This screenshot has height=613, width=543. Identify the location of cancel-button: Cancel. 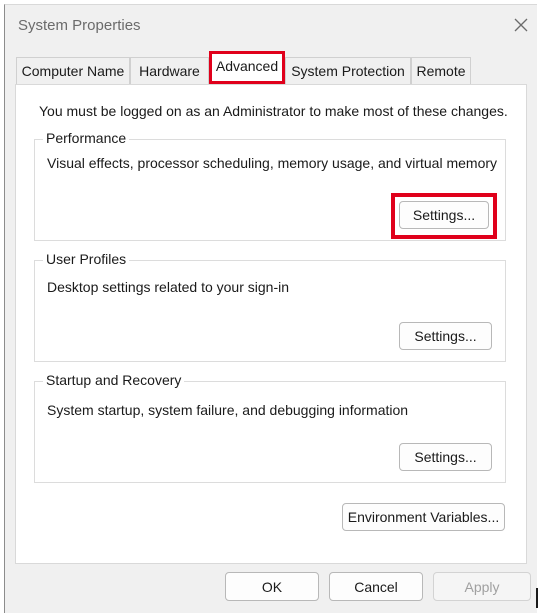
(376, 586).